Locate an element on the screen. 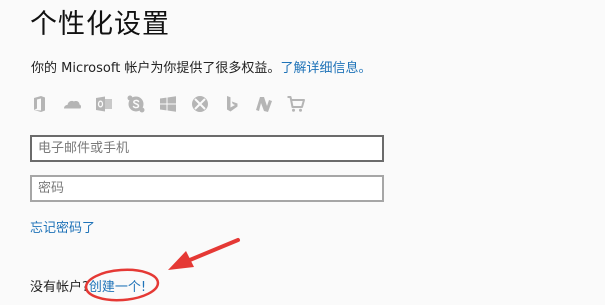 This screenshot has height=305, width=605. outlook-icon is located at coordinates (104, 104).